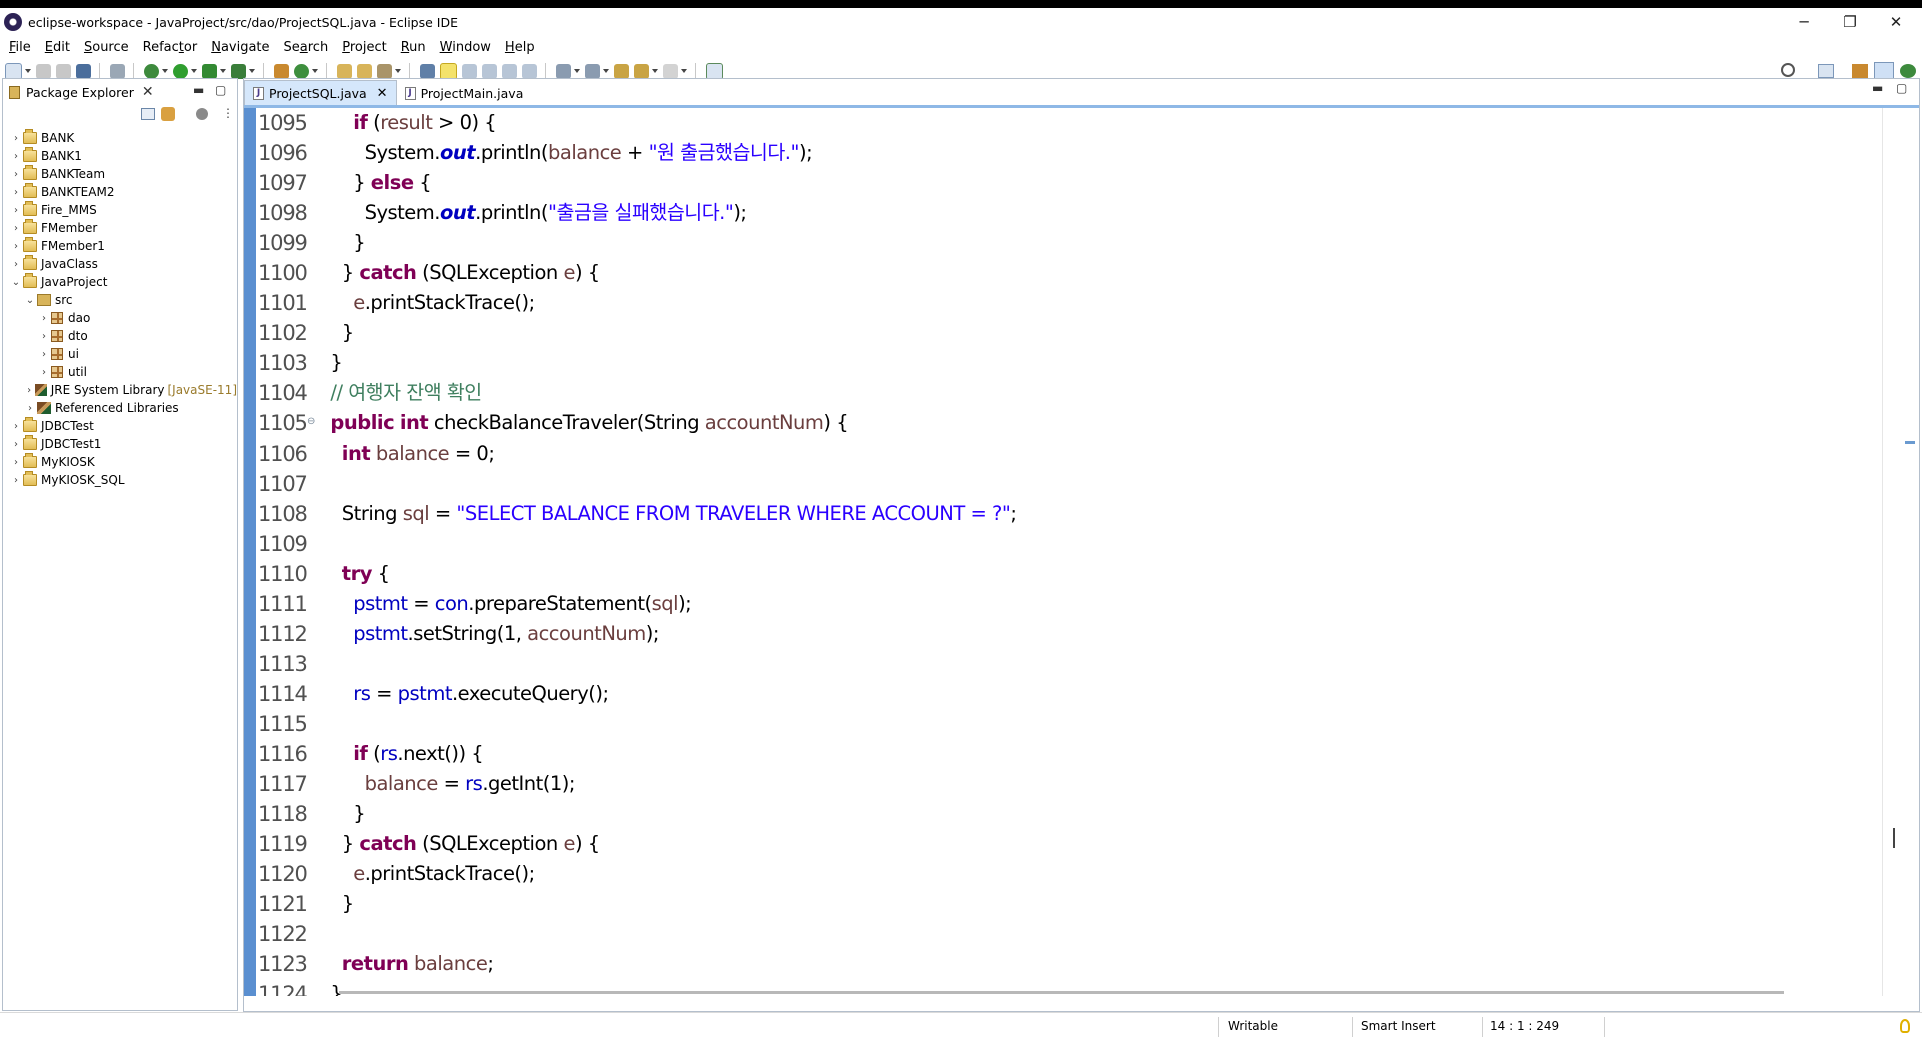  What do you see at coordinates (684, 71) in the screenshot?
I see `forward-dropdown-icon` at bounding box center [684, 71].